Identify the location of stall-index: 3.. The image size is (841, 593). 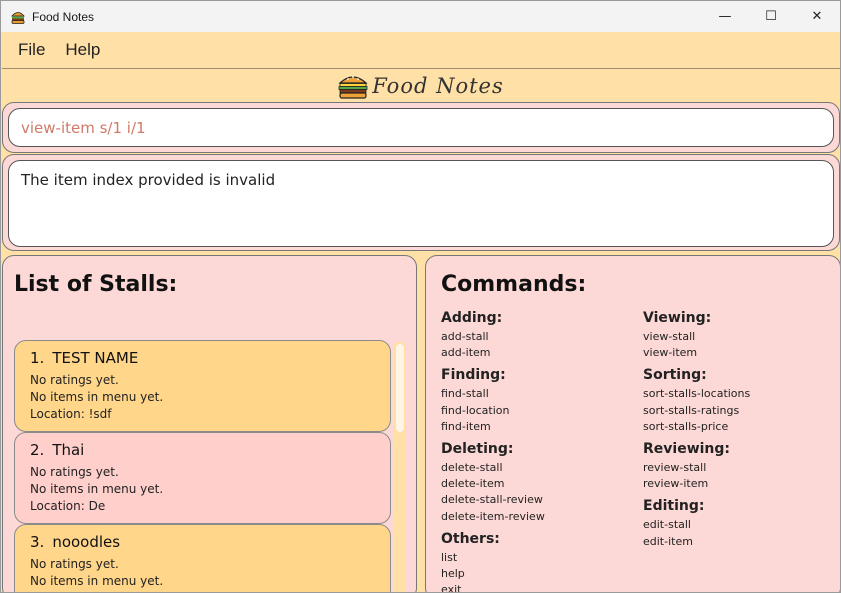
(37, 542).